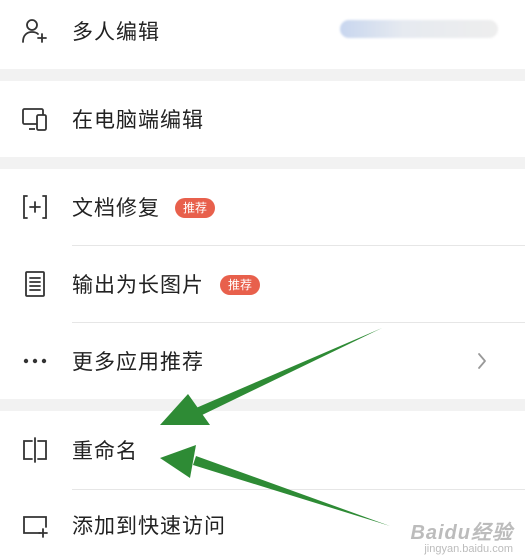 Image resolution: width=525 pixels, height=559 pixels. I want to click on chevron-right-icon, so click(482, 361).